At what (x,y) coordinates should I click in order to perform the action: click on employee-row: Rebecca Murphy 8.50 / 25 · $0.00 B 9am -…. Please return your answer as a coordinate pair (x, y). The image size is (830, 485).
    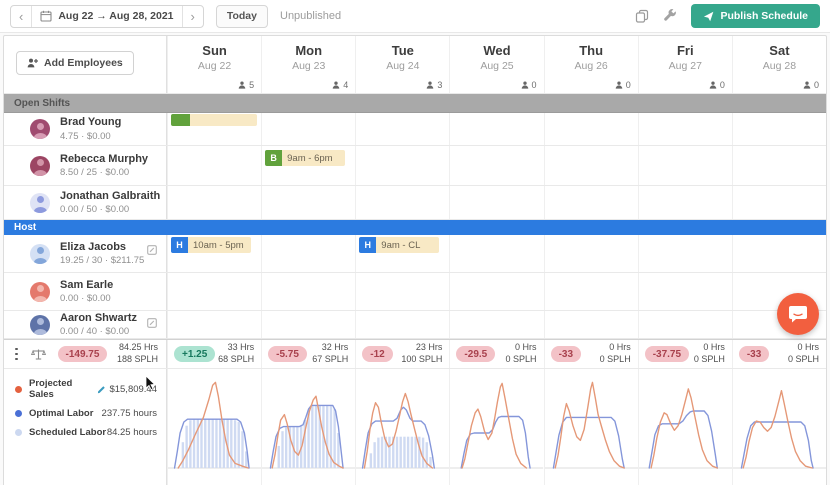
    Looking at the image, I should click on (415, 166).